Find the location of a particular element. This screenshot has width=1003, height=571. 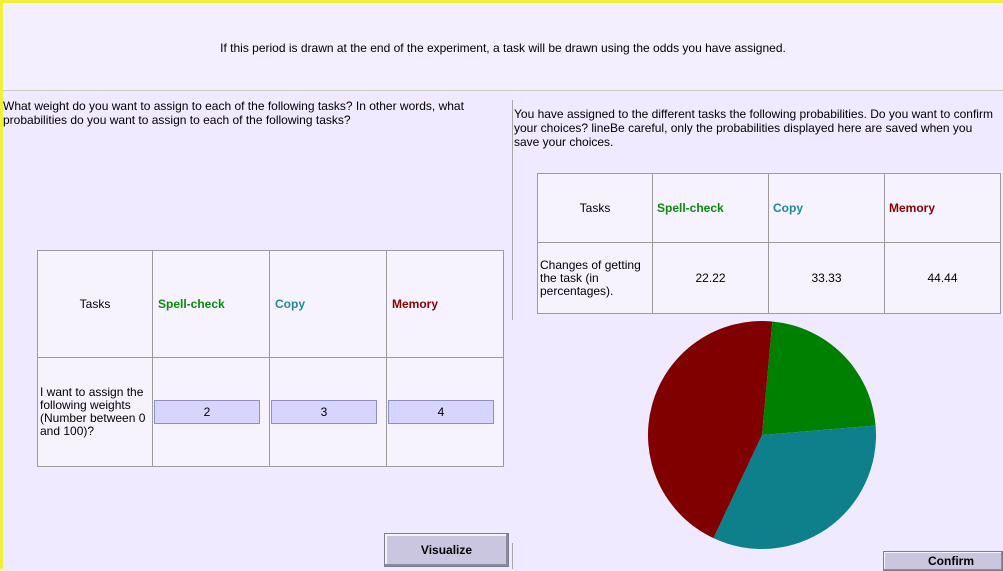

tasks-header: Tasks is located at coordinates (95, 304).